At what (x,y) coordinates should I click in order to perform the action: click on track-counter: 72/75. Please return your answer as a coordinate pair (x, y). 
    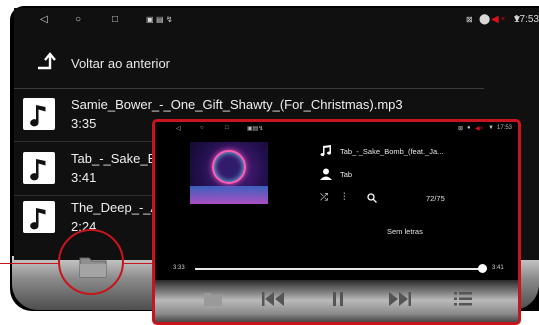
    Looking at the image, I should click on (435, 198).